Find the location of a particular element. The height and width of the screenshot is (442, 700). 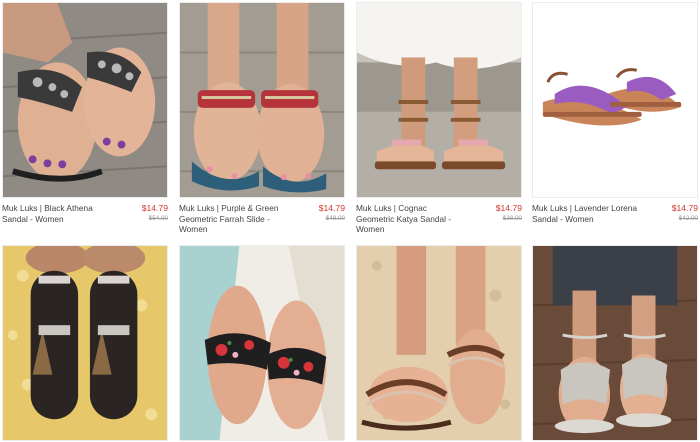

sandal-photo-tassel-black is located at coordinates (85, 343).